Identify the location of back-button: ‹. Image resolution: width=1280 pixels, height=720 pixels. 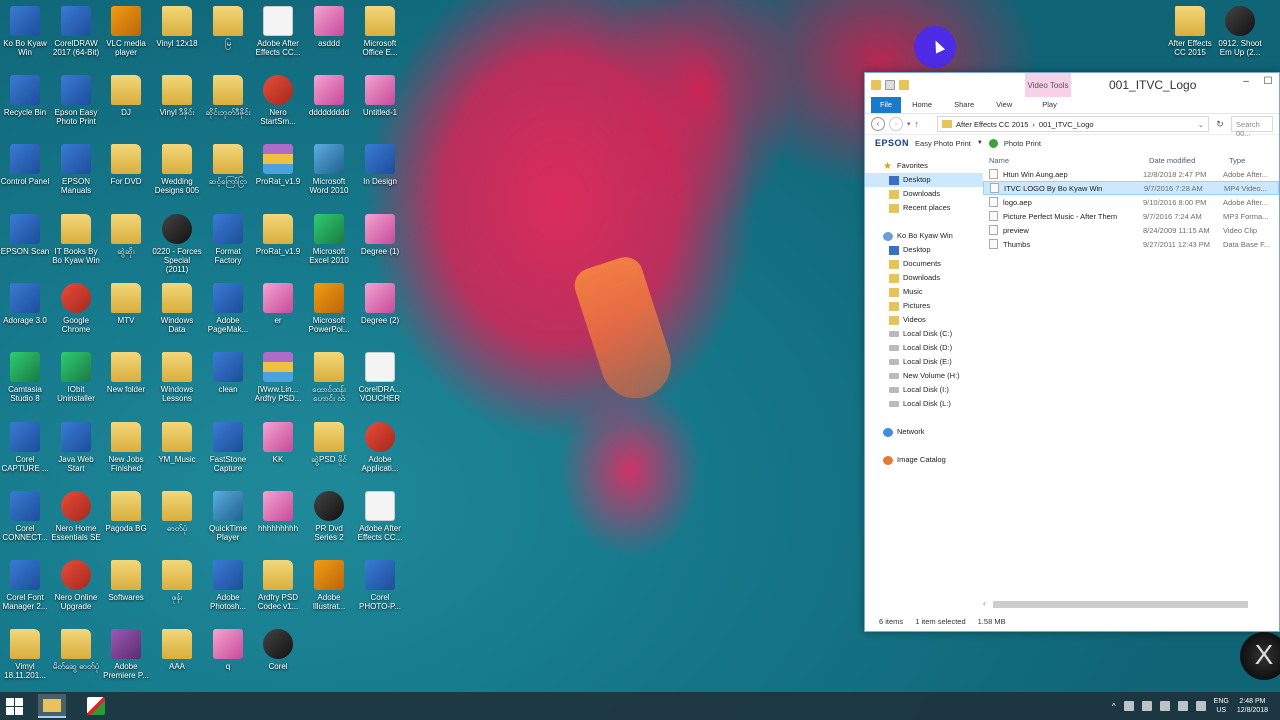
(878, 124).